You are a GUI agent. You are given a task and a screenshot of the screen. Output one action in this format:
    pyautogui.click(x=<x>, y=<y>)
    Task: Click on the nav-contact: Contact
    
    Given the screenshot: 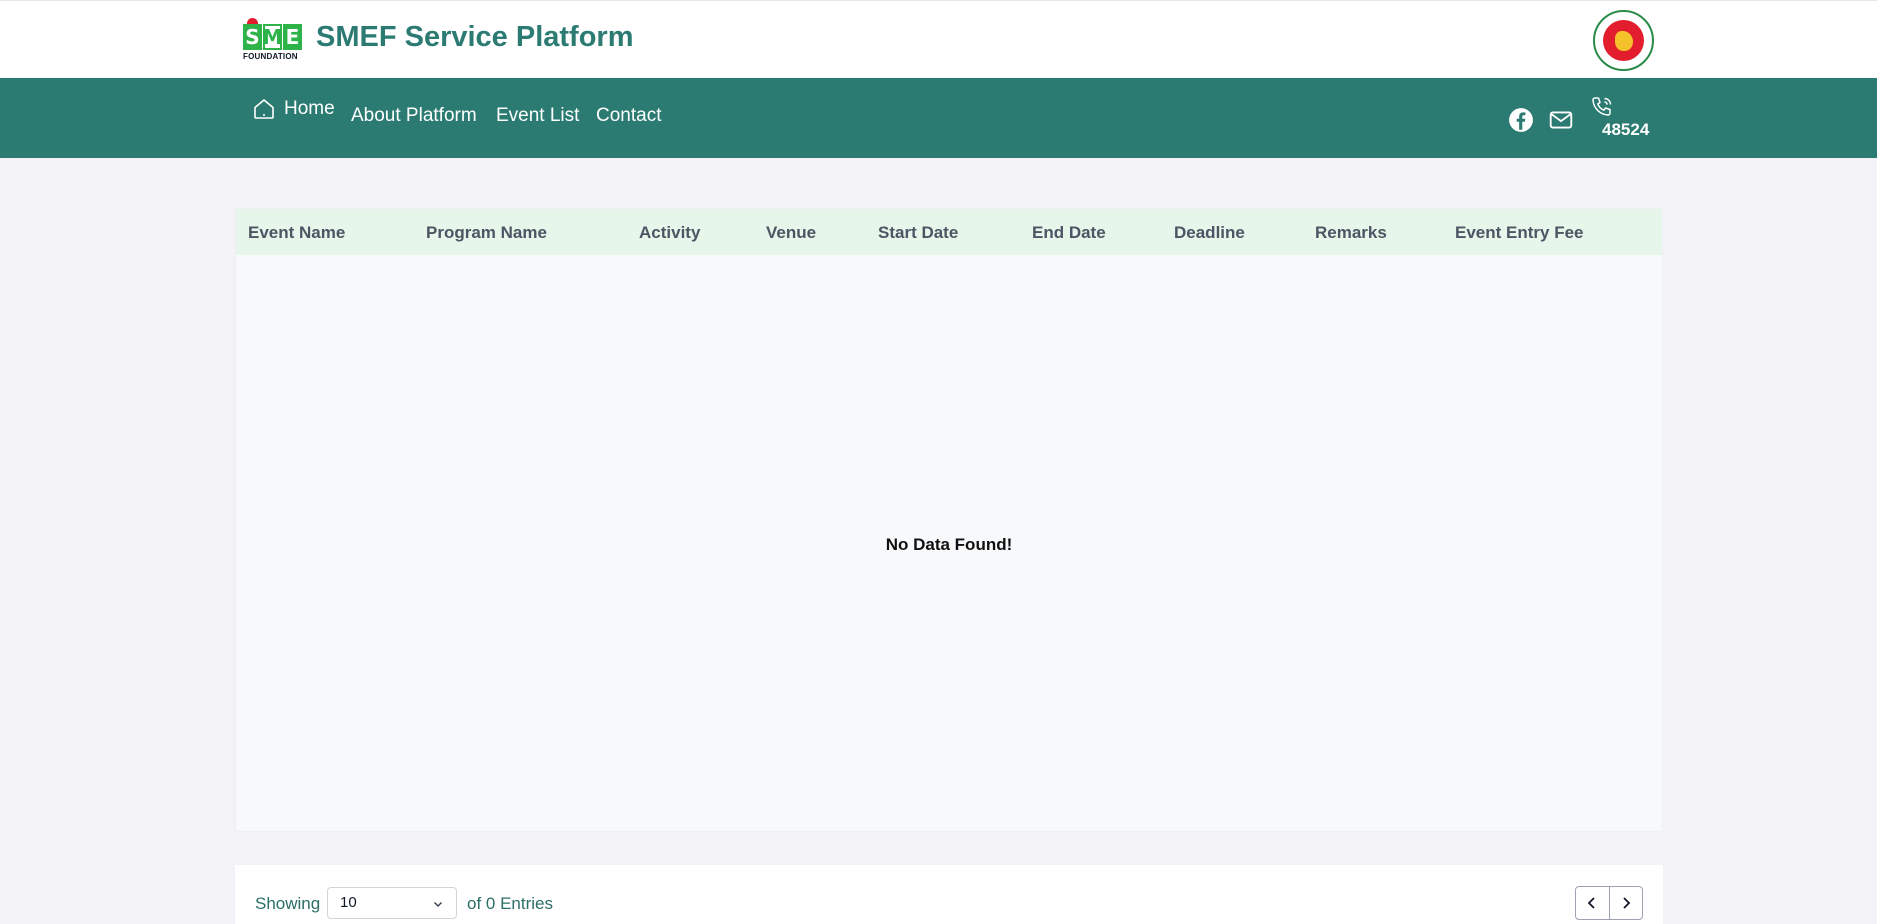 What is the action you would take?
    pyautogui.click(x=628, y=116)
    